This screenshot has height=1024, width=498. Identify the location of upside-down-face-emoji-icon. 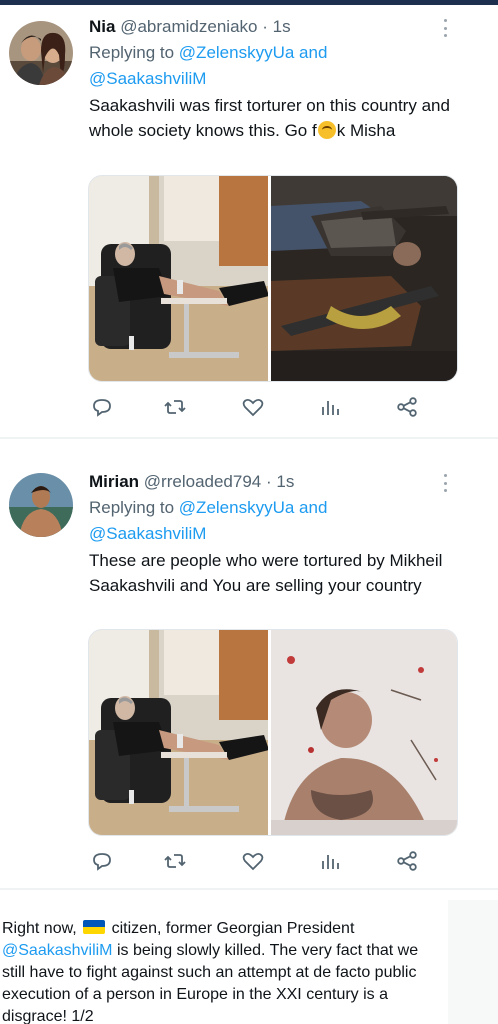
(326, 130).